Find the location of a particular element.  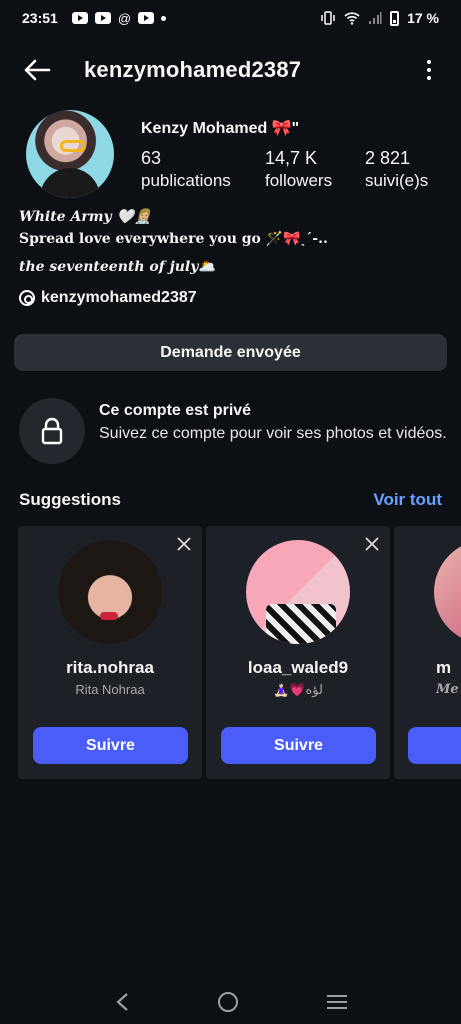

system-icons: 17 % is located at coordinates (379, 18).